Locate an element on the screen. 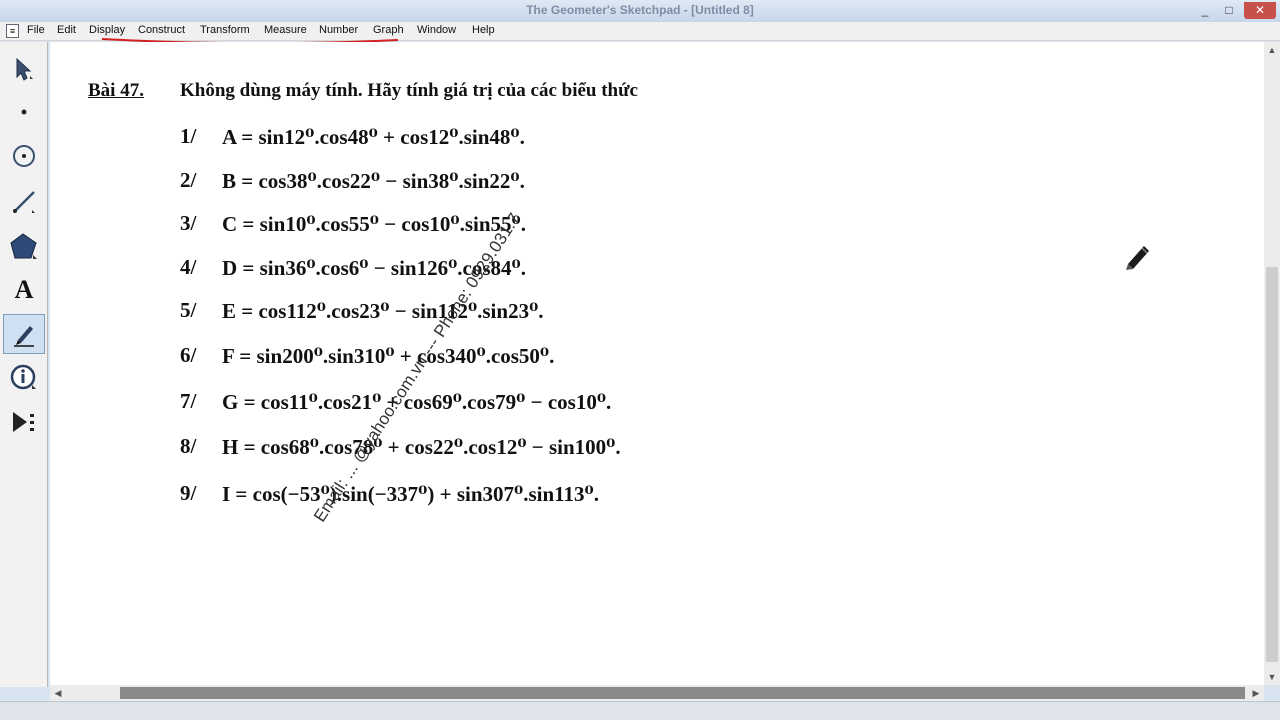  menu-display: Display is located at coordinates (107, 30).